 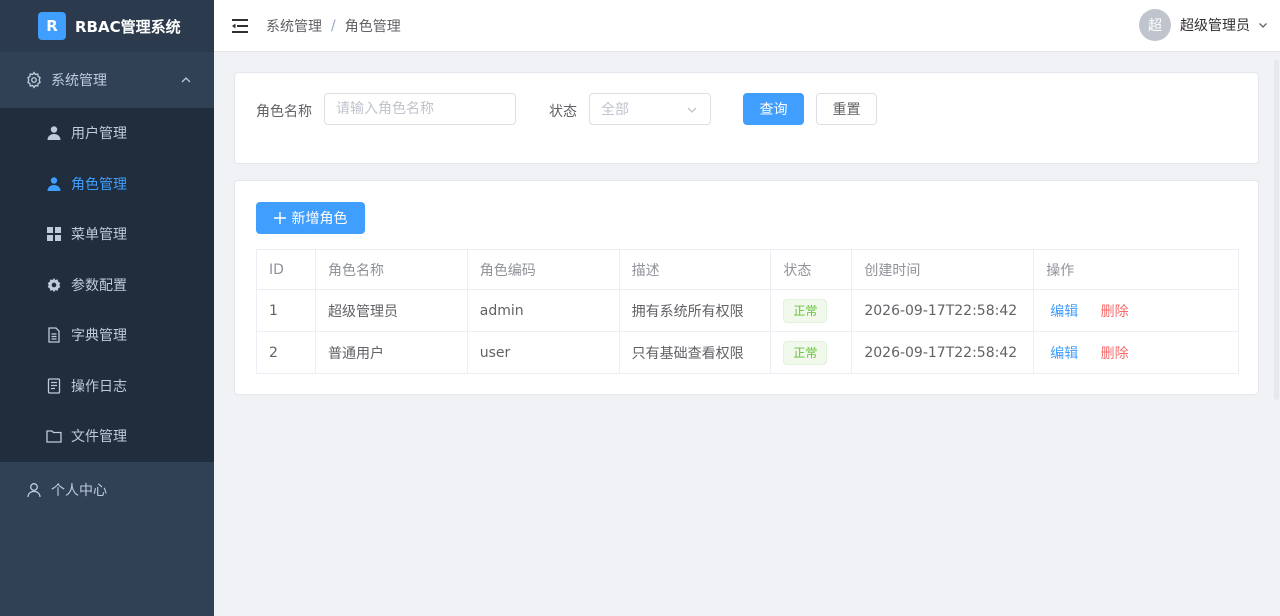 What do you see at coordinates (943, 269) in the screenshot?
I see `column-header: 创建时间` at bounding box center [943, 269].